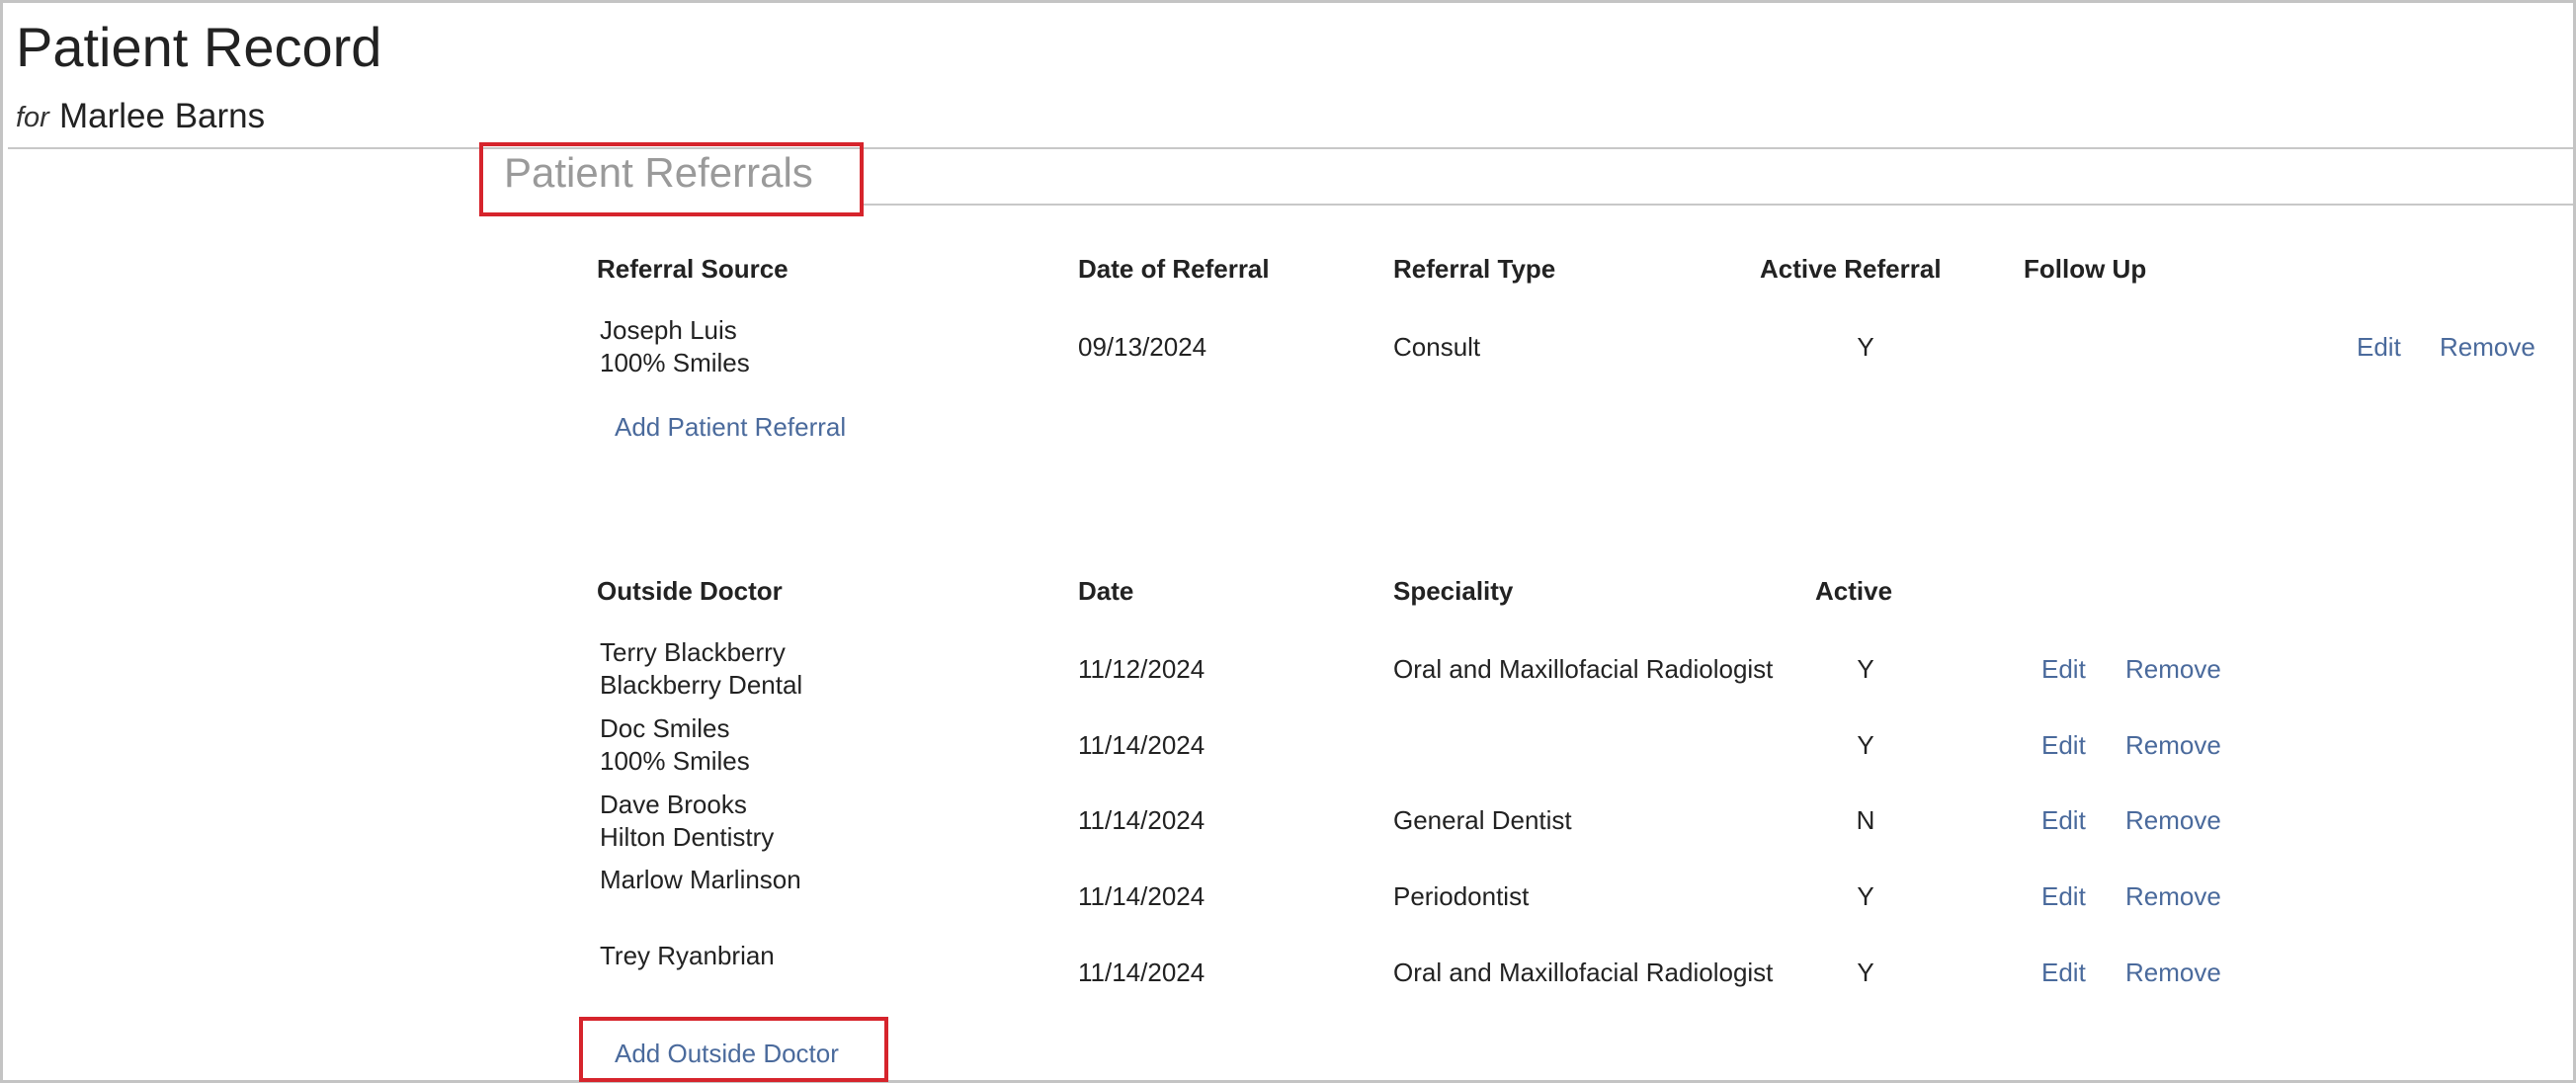  Describe the element at coordinates (2487, 348) in the screenshot. I see `remove-referral-link: Remove` at that location.